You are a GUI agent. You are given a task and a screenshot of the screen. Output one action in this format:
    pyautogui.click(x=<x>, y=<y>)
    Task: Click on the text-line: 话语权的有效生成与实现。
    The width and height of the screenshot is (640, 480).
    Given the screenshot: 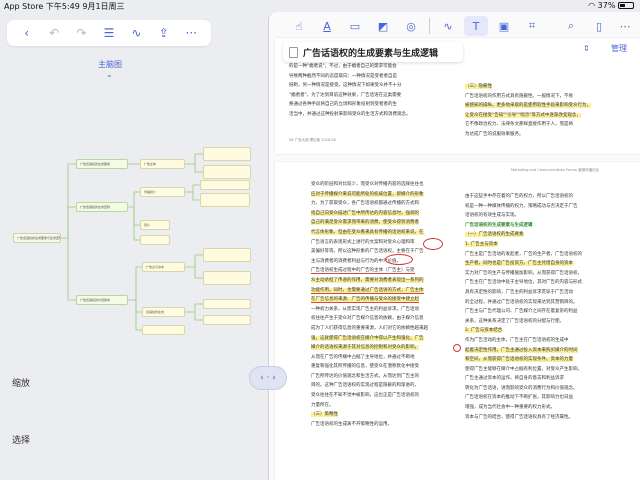 What is the action you would take?
    pyautogui.click(x=492, y=216)
    